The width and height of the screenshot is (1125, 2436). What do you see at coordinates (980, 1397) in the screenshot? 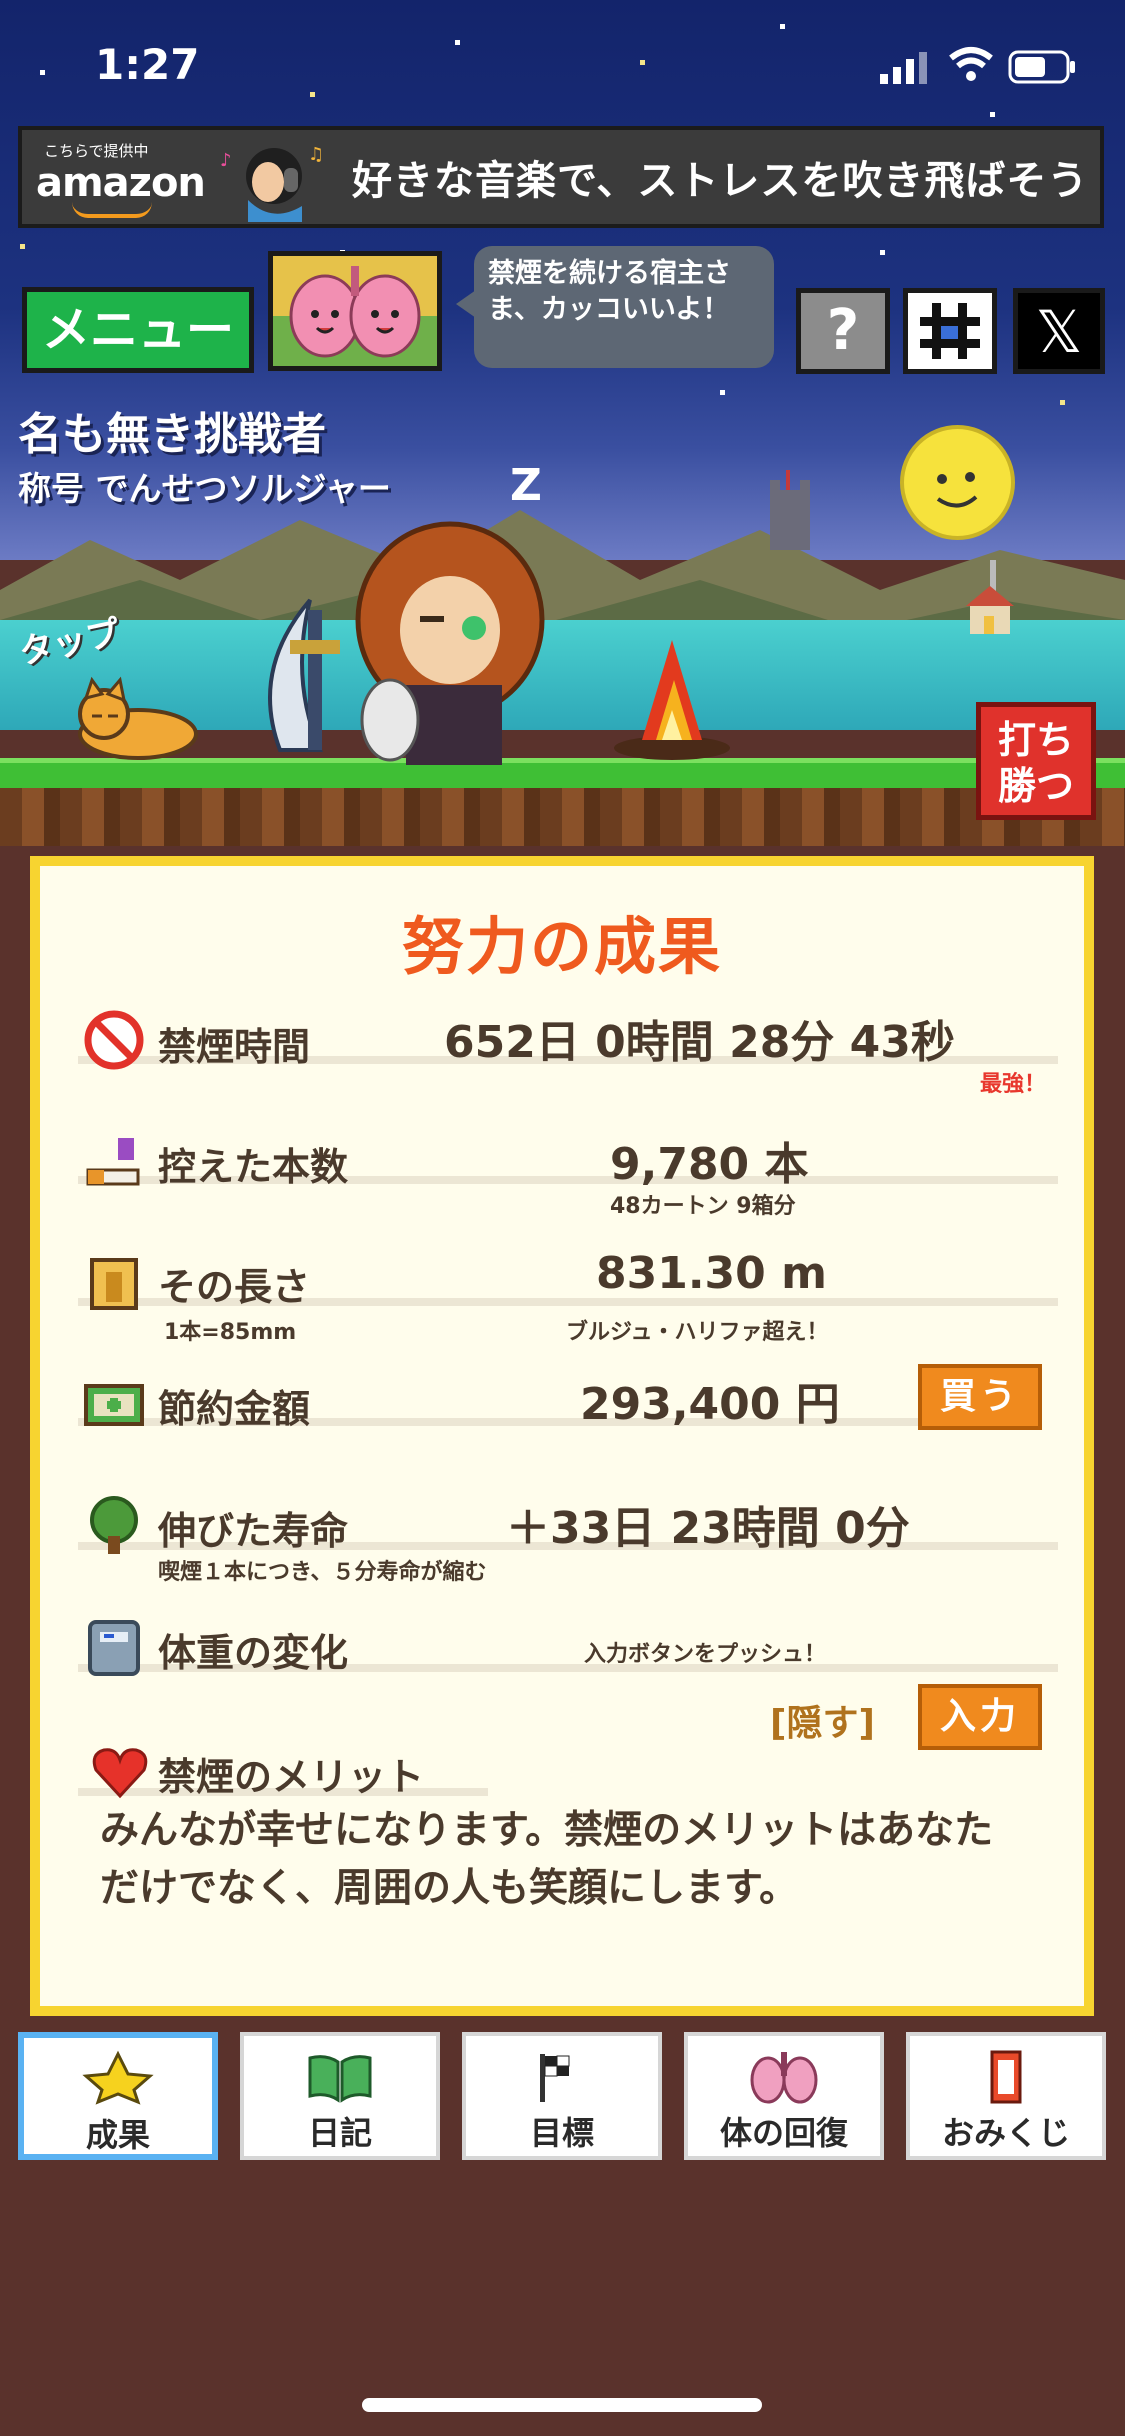
I see `buy-button: 買う` at bounding box center [980, 1397].